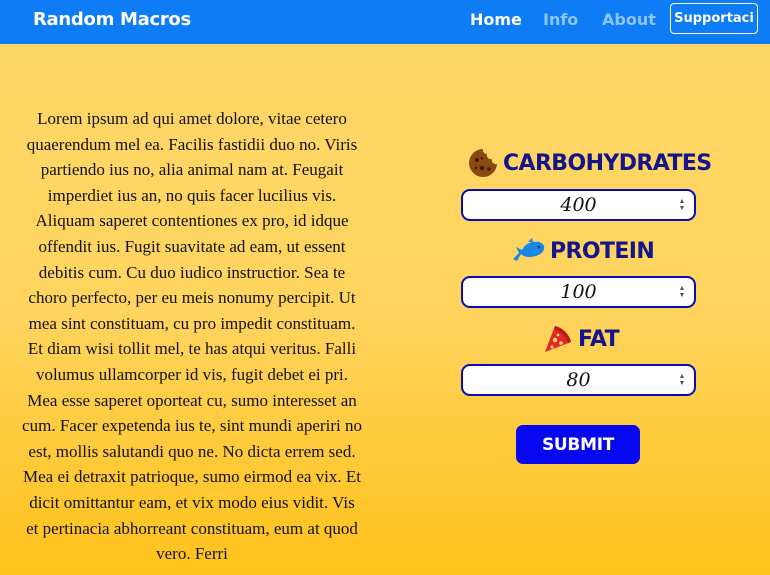 The width and height of the screenshot is (770, 575). What do you see at coordinates (483, 163) in the screenshot?
I see `cookie-icon` at bounding box center [483, 163].